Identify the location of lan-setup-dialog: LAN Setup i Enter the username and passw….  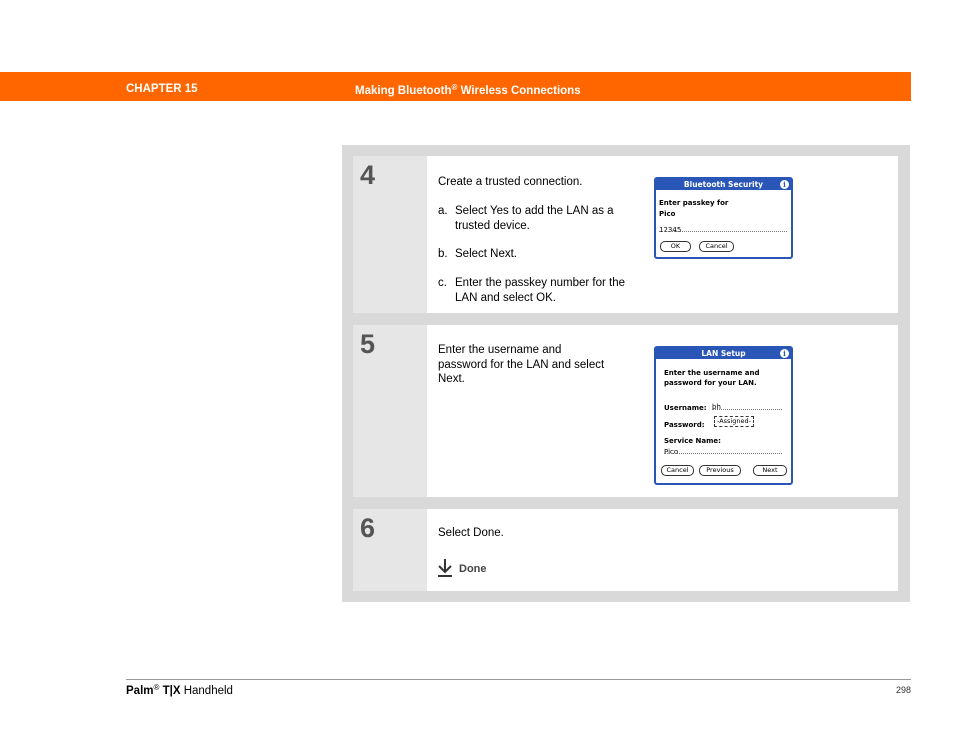
(723, 415).